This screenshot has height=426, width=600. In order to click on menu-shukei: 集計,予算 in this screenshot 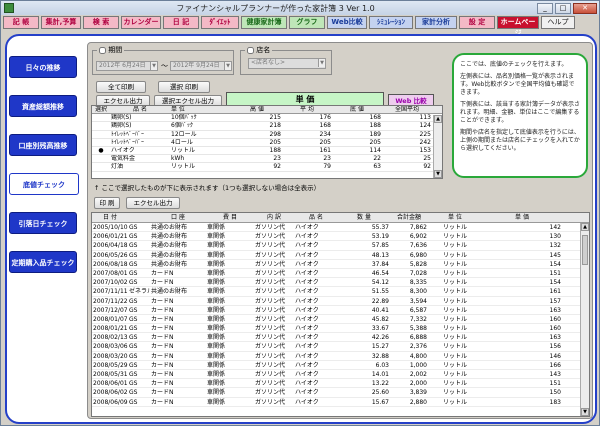, I will do `click(61, 22)`.